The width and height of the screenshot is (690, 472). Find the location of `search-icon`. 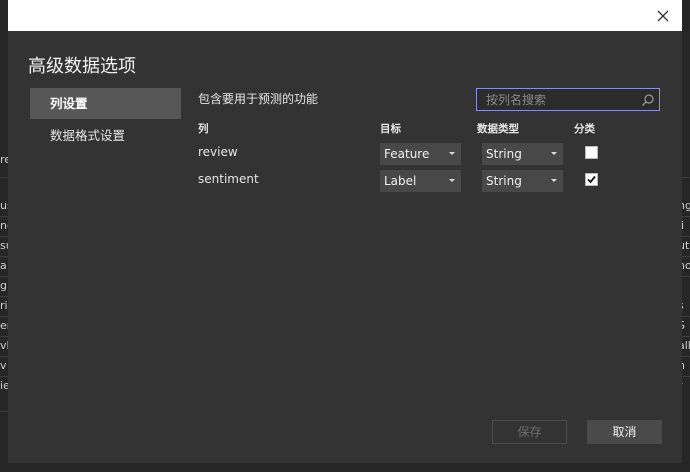

search-icon is located at coordinates (648, 100).